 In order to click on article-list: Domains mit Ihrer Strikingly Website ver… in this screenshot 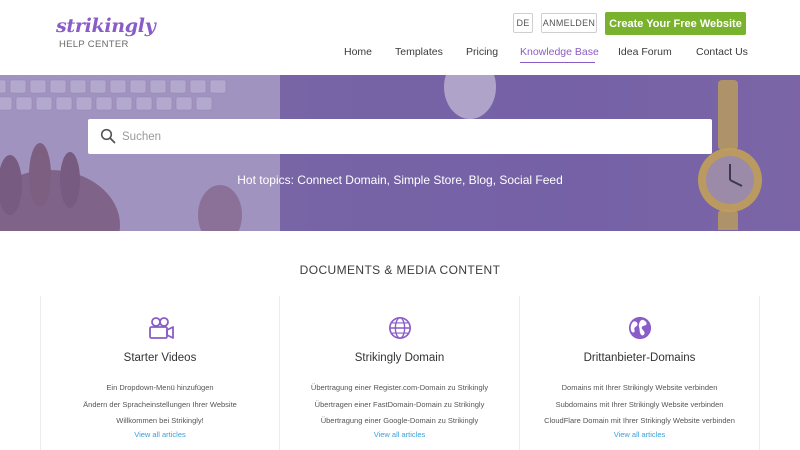, I will do `click(639, 405)`.